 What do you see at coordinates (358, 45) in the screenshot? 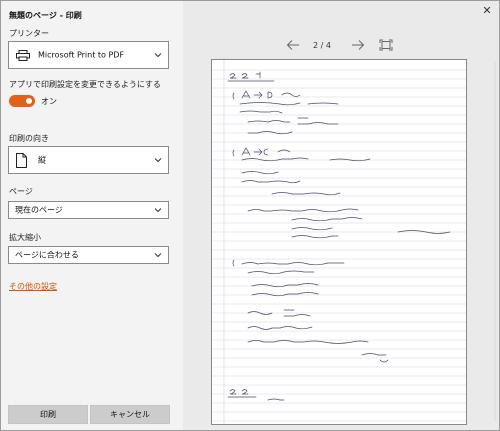
I see `next-page-arrow-icon` at bounding box center [358, 45].